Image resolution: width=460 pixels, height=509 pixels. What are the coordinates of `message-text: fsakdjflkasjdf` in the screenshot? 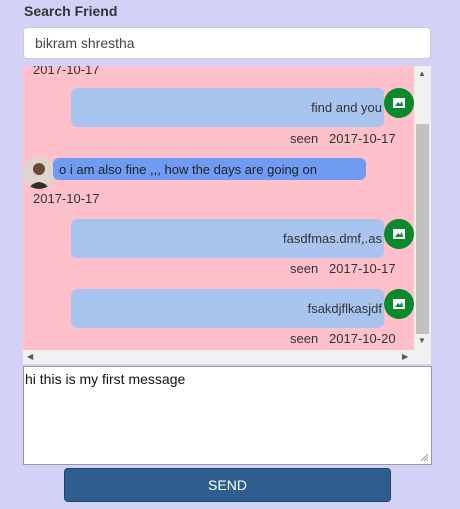 It's located at (344, 308).